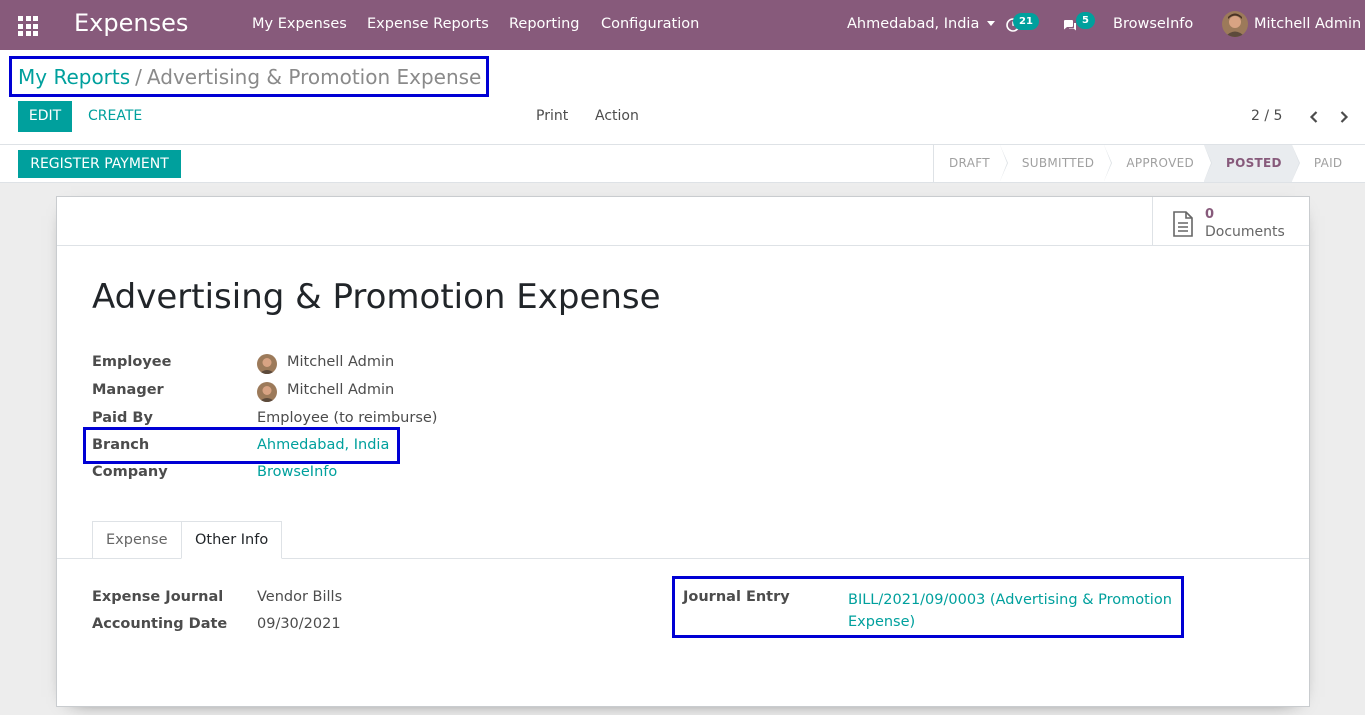  Describe the element at coordinates (683, 540) in the screenshot. I see `notebook-tabs: Expense Other Info` at that location.